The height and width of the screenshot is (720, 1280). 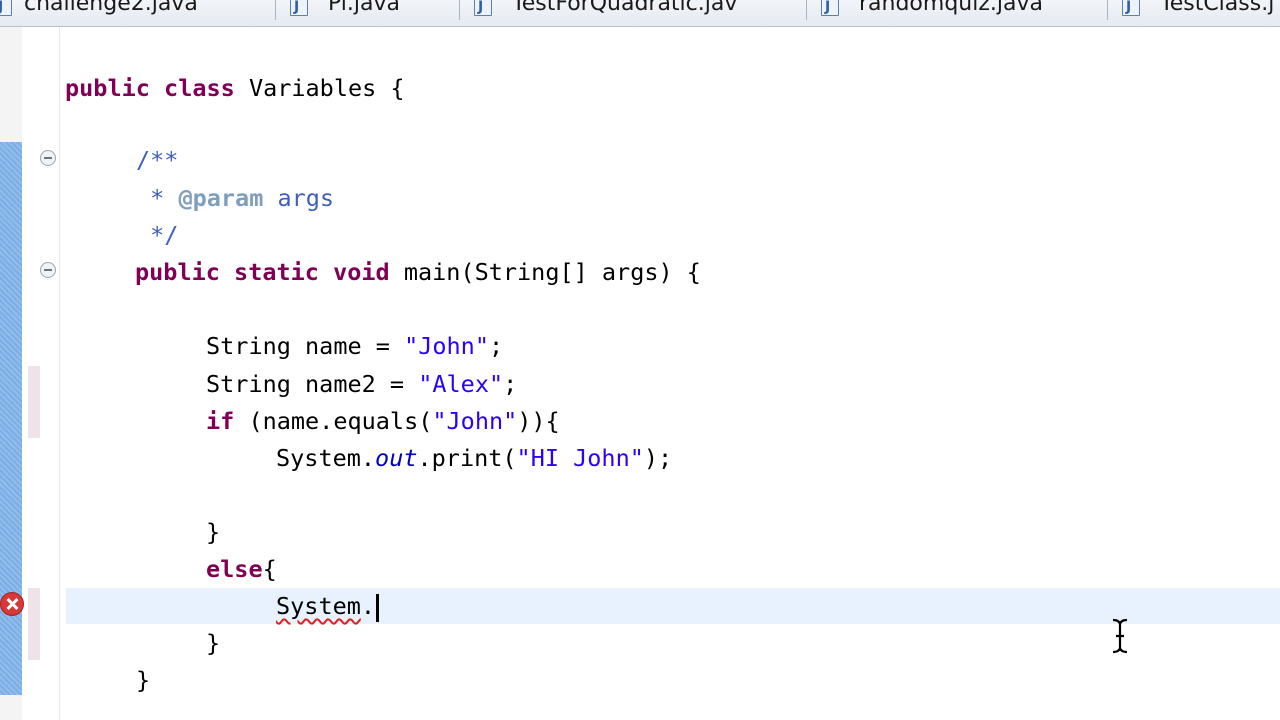 I want to click on tab-label: TestClass.j, so click(x=1217, y=8).